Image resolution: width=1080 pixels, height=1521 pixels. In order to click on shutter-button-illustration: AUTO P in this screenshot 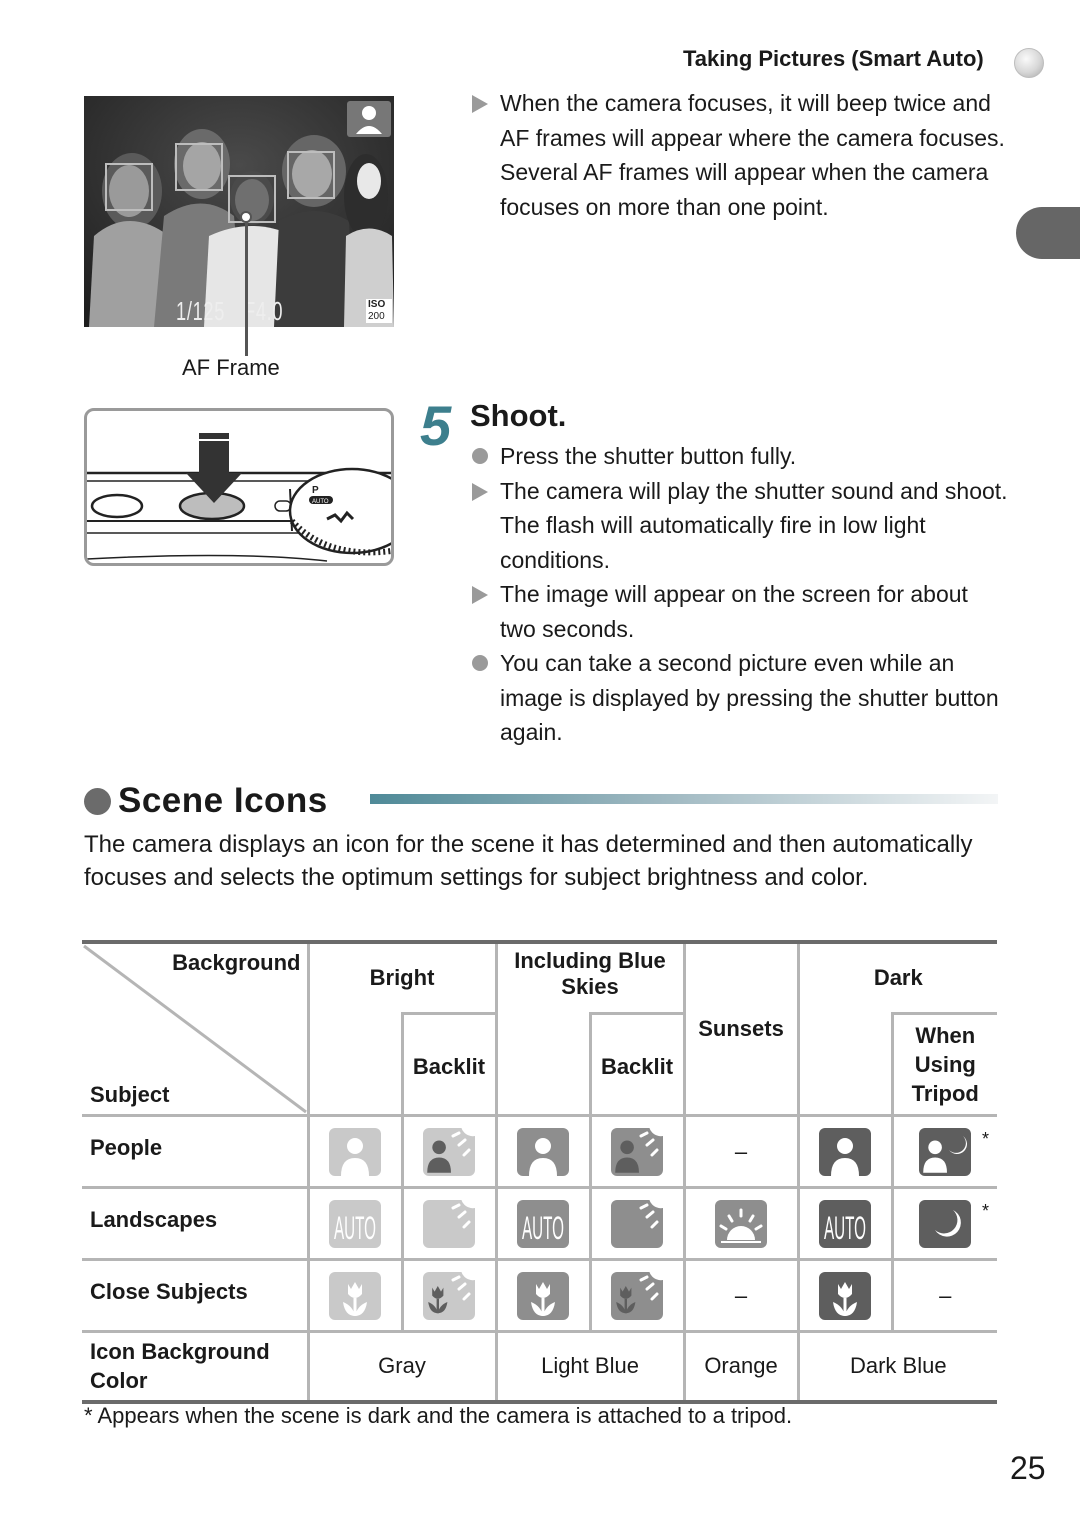, I will do `click(239, 487)`.